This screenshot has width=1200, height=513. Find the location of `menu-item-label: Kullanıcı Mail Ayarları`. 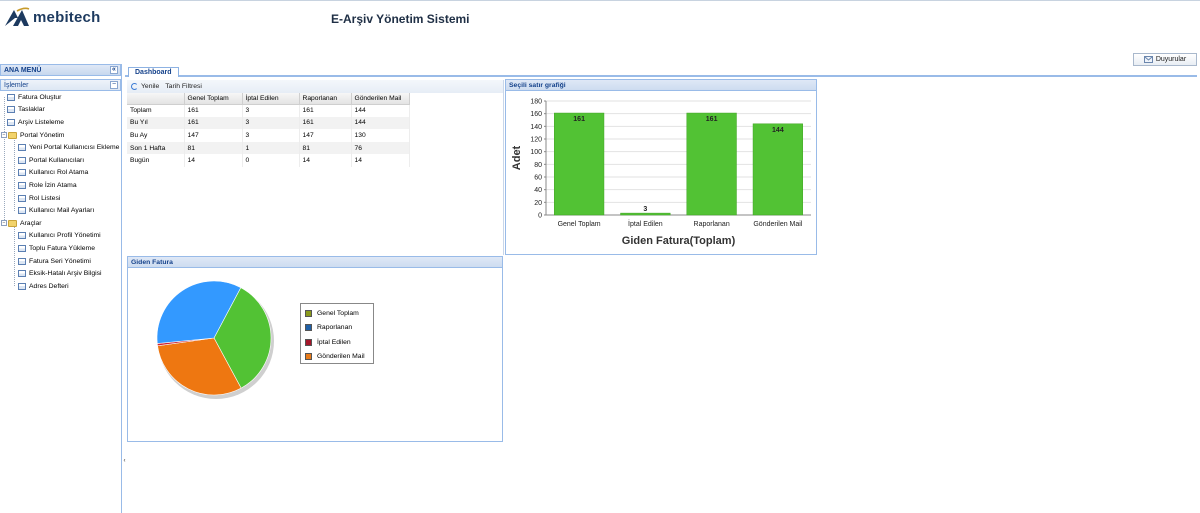

menu-item-label: Kullanıcı Mail Ayarları is located at coordinates (62, 211).